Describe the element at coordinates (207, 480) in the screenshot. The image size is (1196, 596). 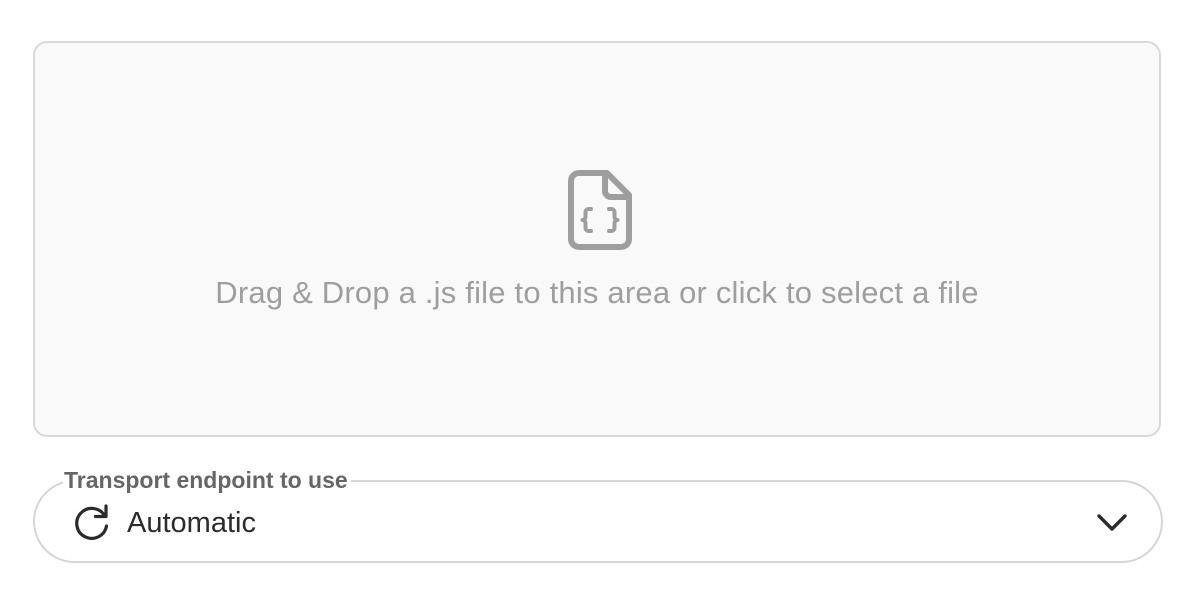
I see `transport-endpoint-label: Transport endpoint to use` at that location.